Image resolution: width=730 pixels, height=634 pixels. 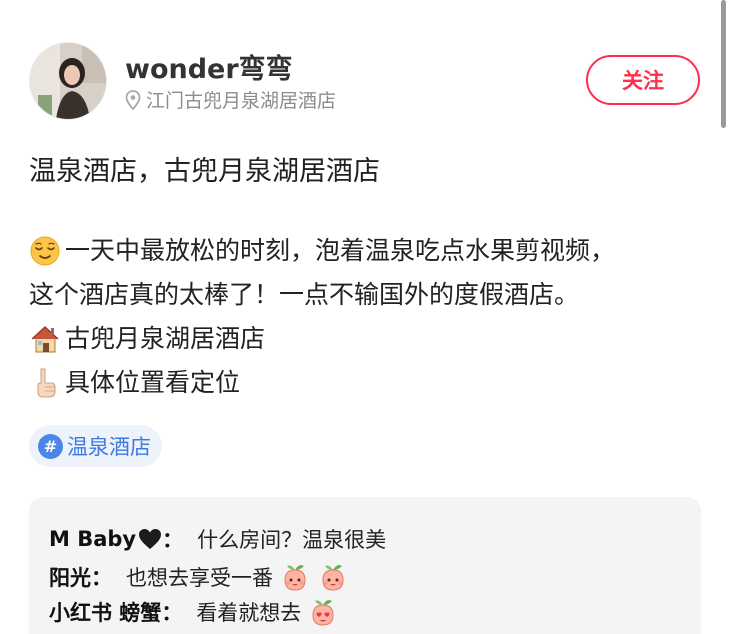 I want to click on black-heart-emoji-icon, so click(x=150, y=539).